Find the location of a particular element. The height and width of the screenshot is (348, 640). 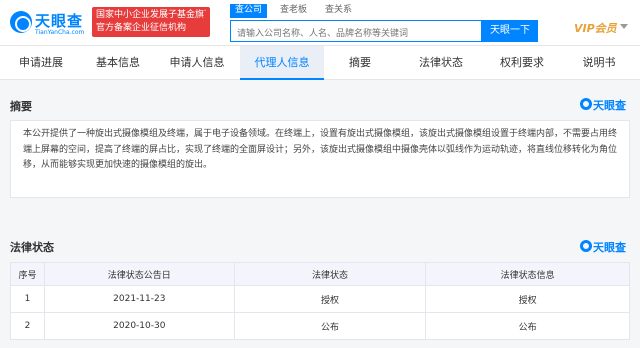

table-row: 1 2021-11-23 授权 授权 is located at coordinates (320, 299).